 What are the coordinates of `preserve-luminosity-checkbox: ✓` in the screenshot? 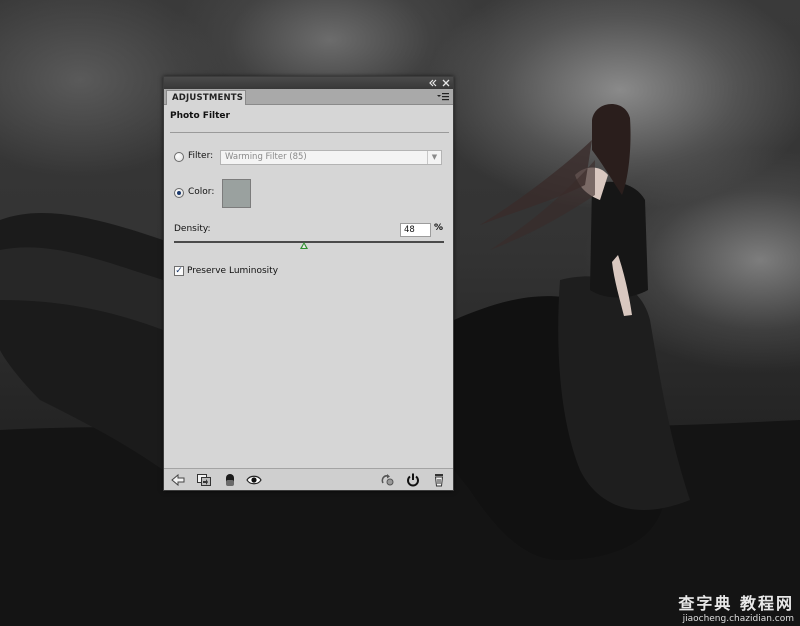 It's located at (179, 271).